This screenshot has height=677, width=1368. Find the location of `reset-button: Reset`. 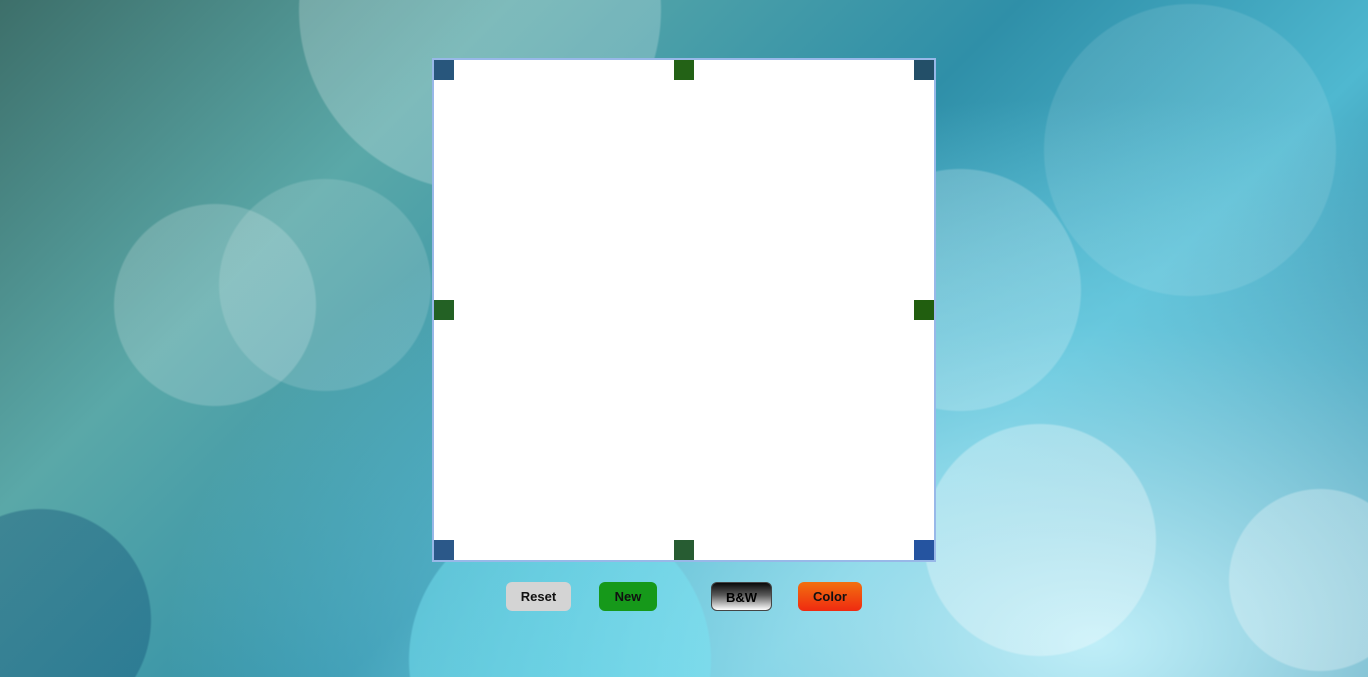

reset-button: Reset is located at coordinates (538, 596).